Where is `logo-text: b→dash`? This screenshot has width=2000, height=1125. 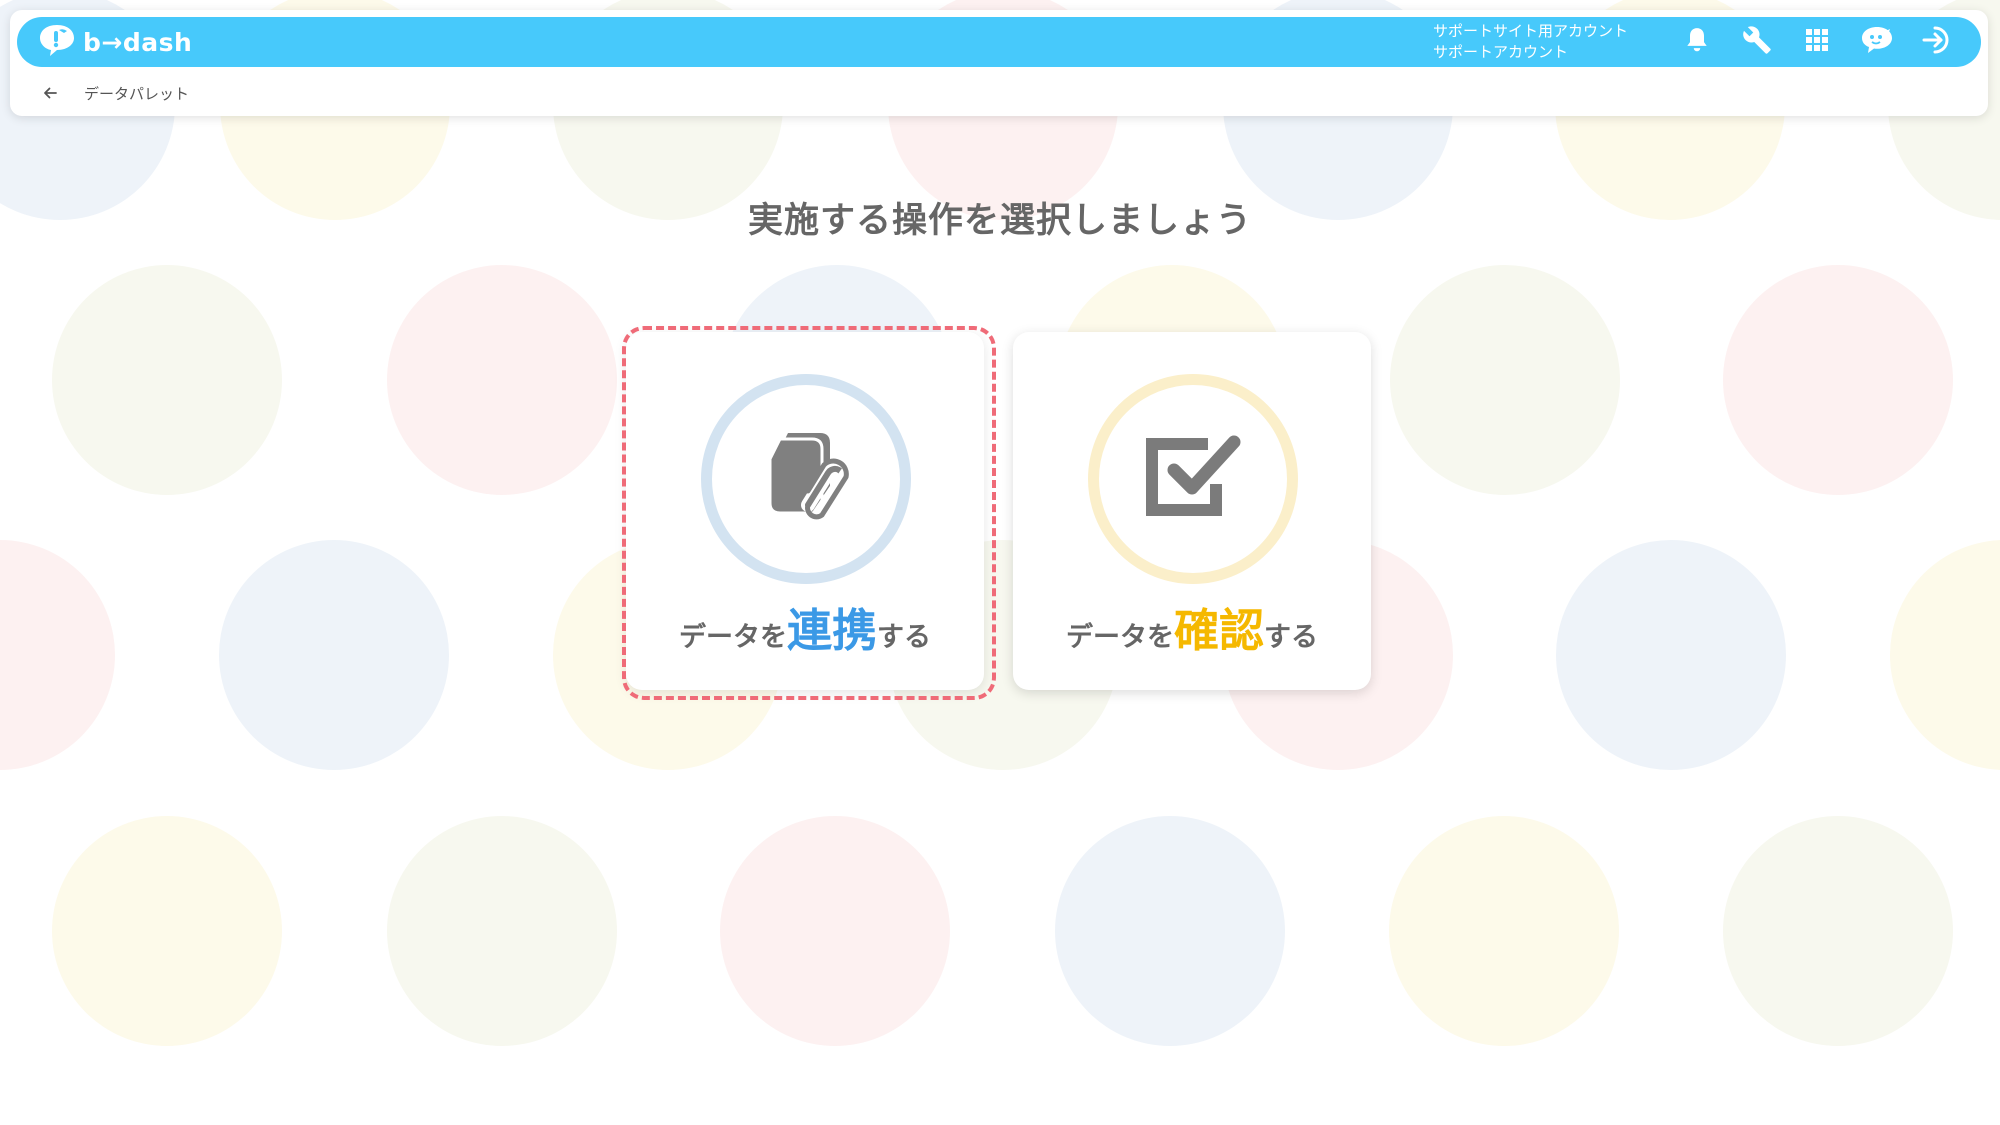
logo-text: b→dash is located at coordinates (138, 42).